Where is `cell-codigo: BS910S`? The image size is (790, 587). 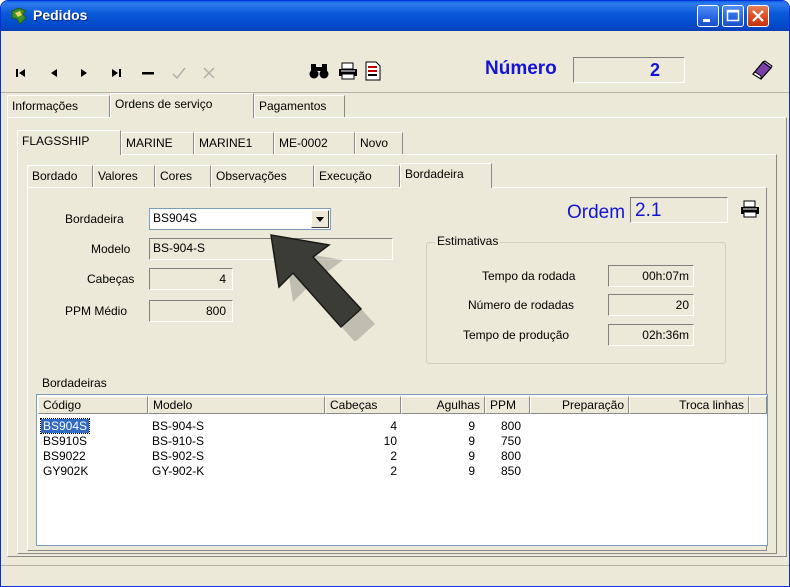
cell-codigo: BS910S is located at coordinates (65, 441).